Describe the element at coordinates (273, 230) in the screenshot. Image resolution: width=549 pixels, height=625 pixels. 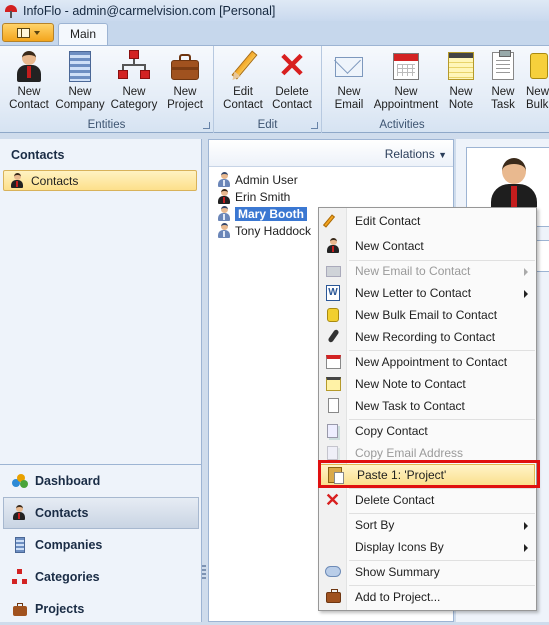
I see `list-item-label: Tony Haddock` at that location.